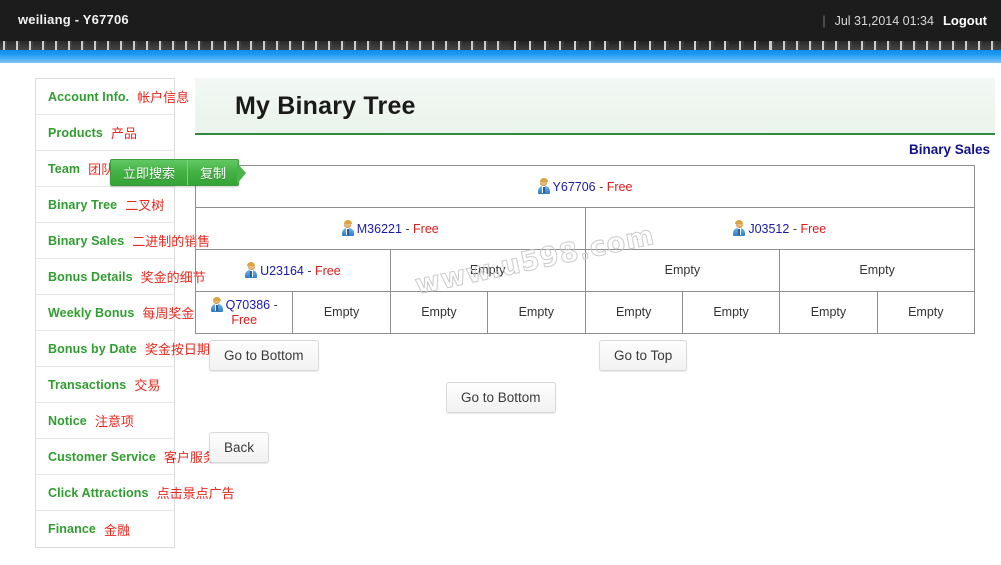  I want to click on sidebar-item-bonus-details: Bonus Details 奖金的细节, so click(121, 277).